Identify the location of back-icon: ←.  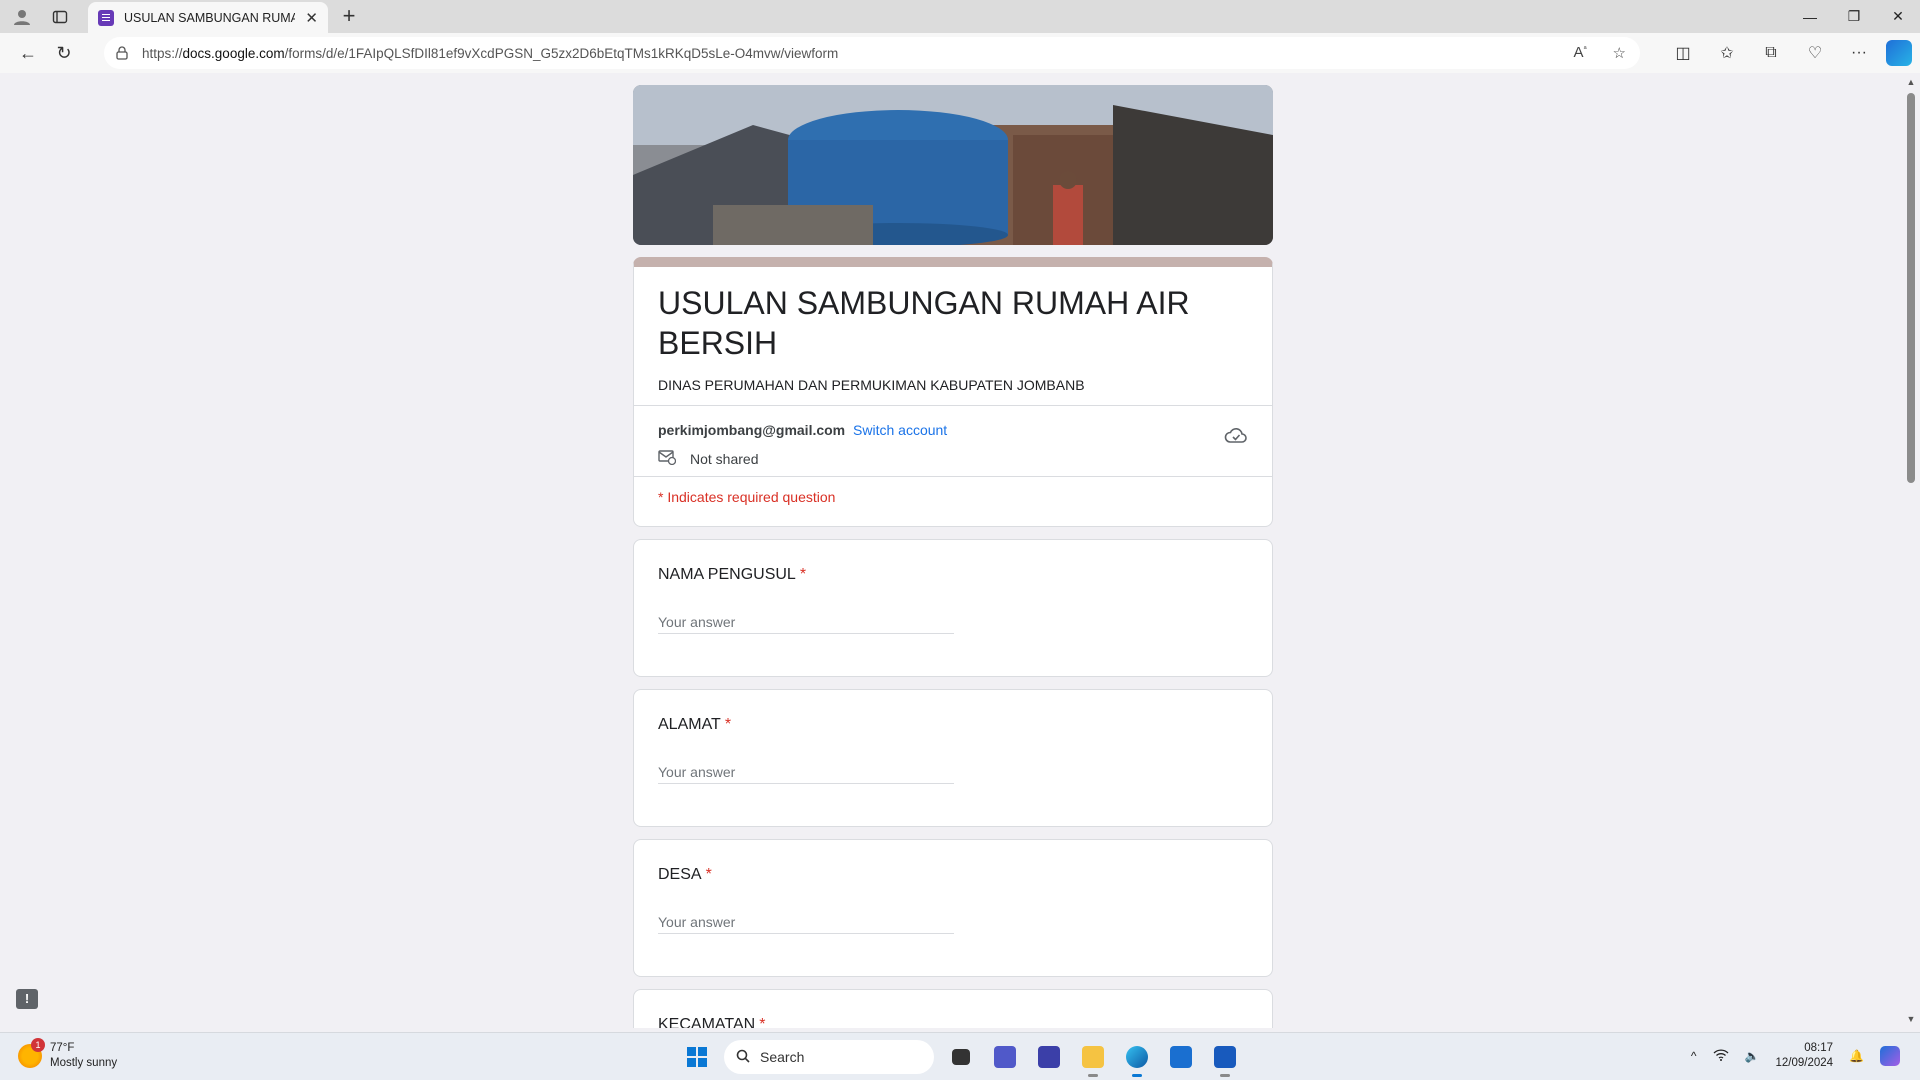
(28, 53).